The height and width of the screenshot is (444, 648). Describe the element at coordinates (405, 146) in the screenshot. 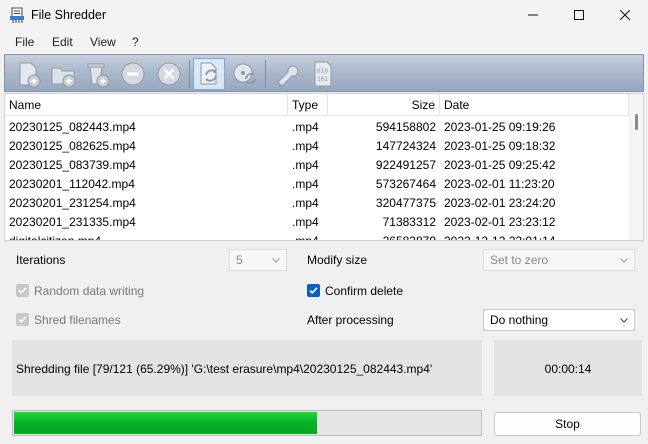

I see `file-size: 147724324` at that location.